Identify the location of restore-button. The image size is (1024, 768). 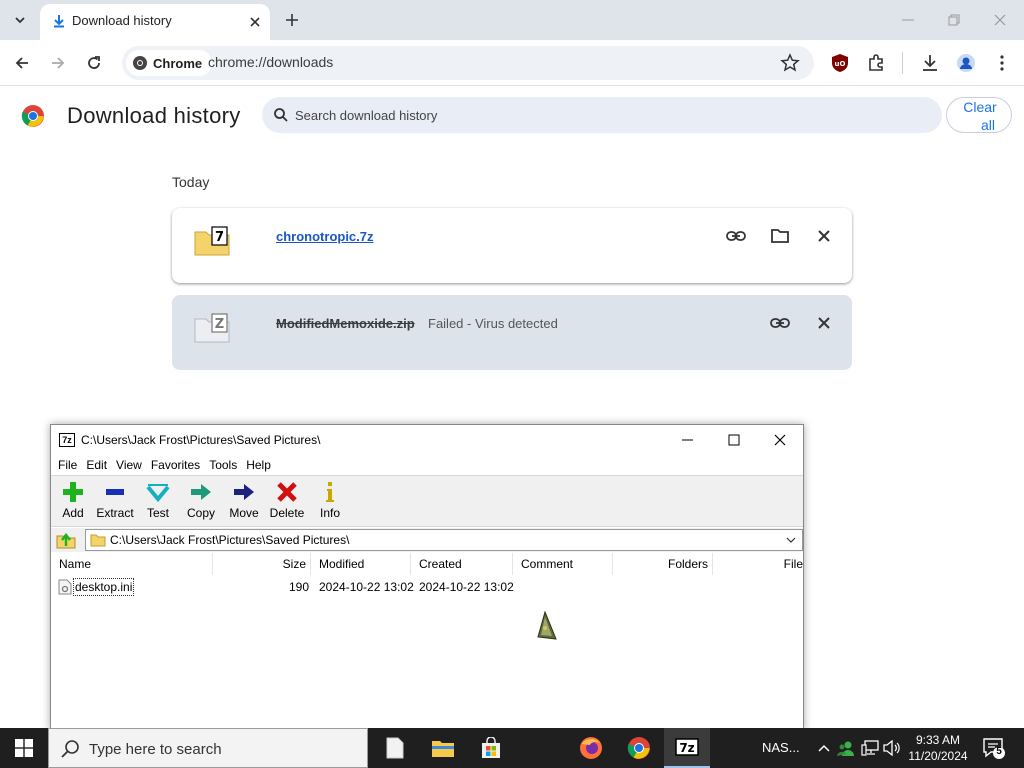
(954, 20).